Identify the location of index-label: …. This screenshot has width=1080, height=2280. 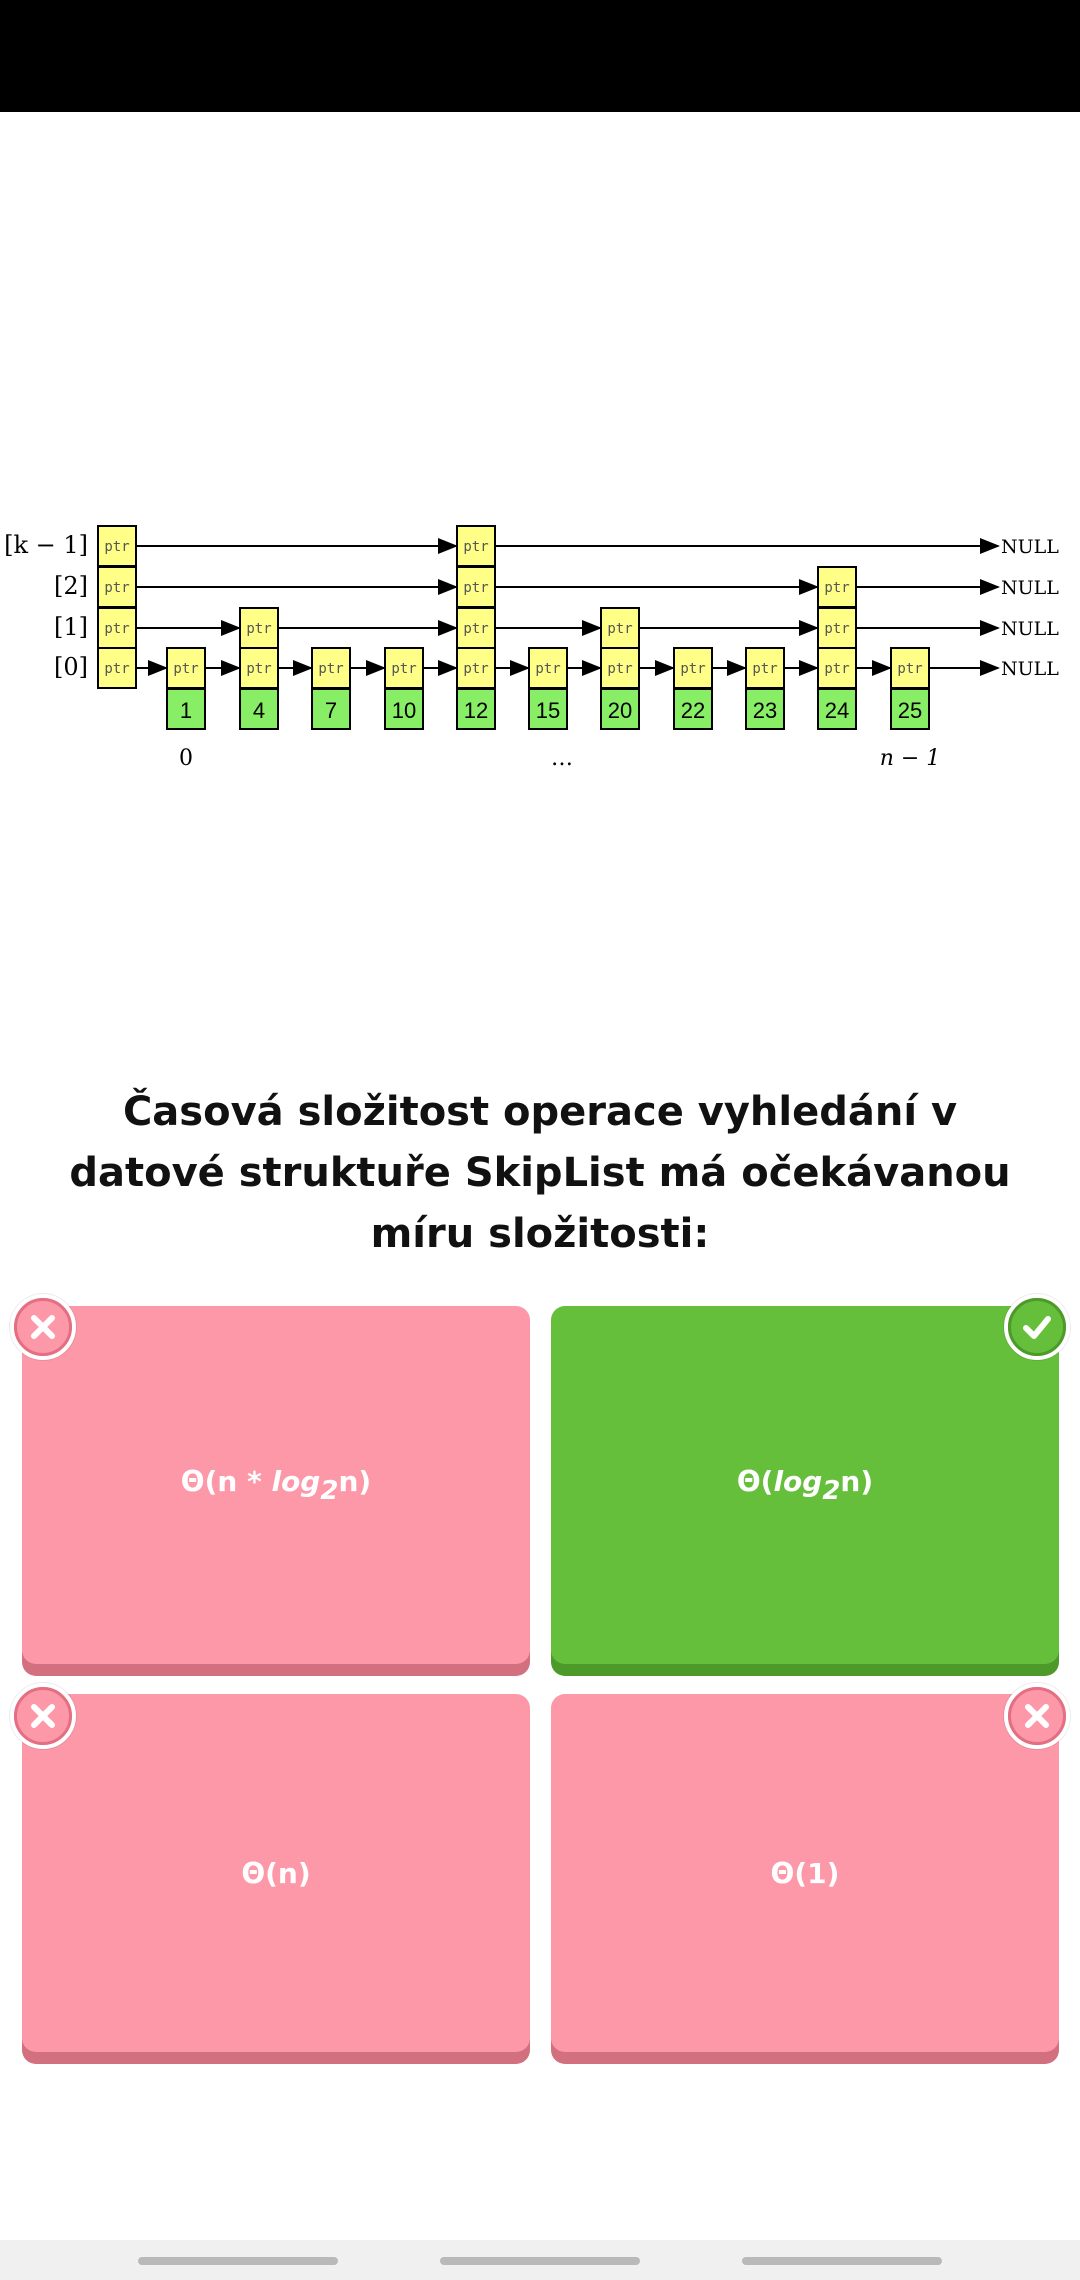
(562, 758).